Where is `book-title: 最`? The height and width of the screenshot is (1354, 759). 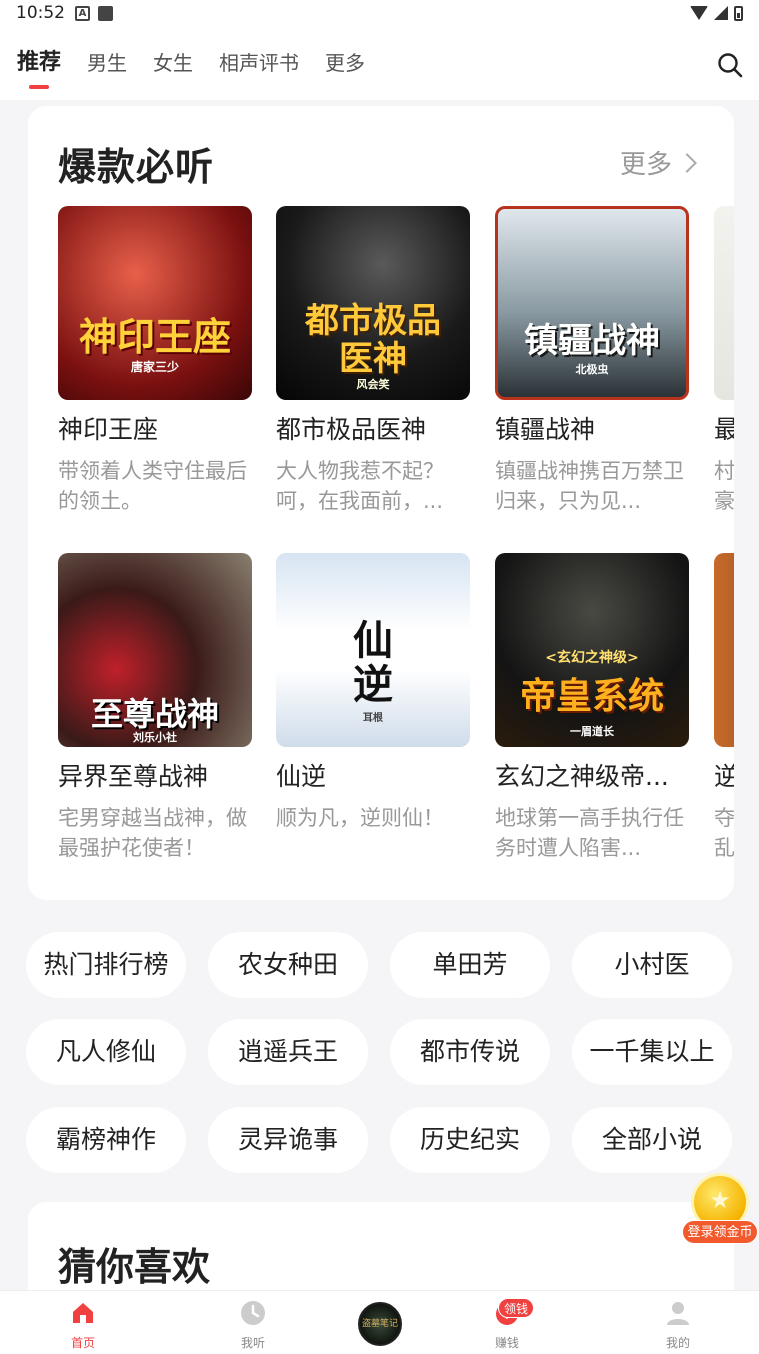 book-title: 最 is located at coordinates (724, 428).